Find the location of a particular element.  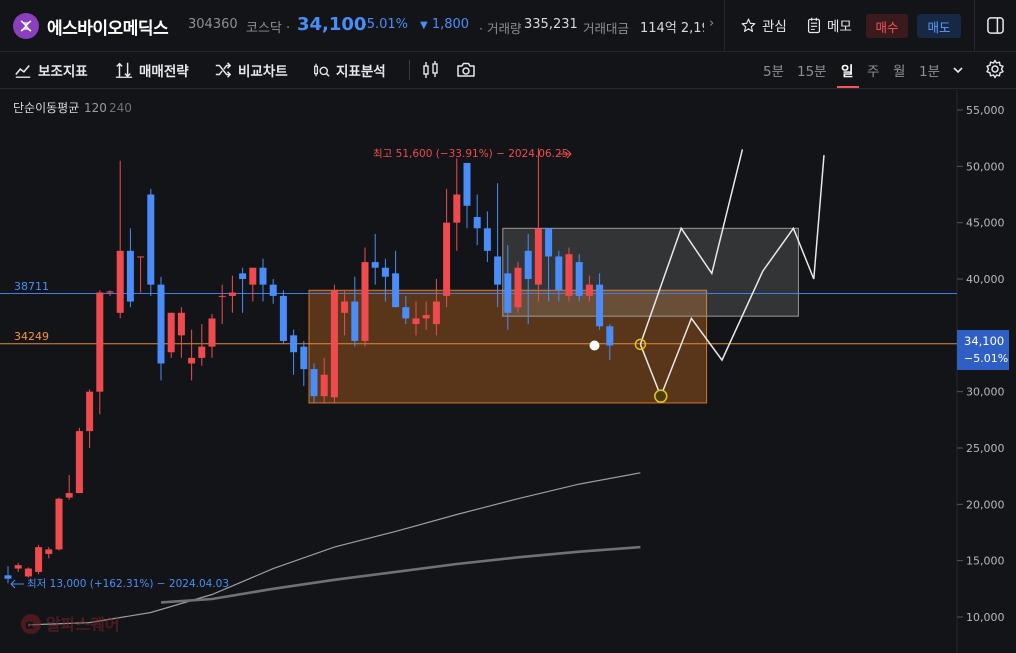

watermark-text: 알파스퀘어 is located at coordinates (83, 624).